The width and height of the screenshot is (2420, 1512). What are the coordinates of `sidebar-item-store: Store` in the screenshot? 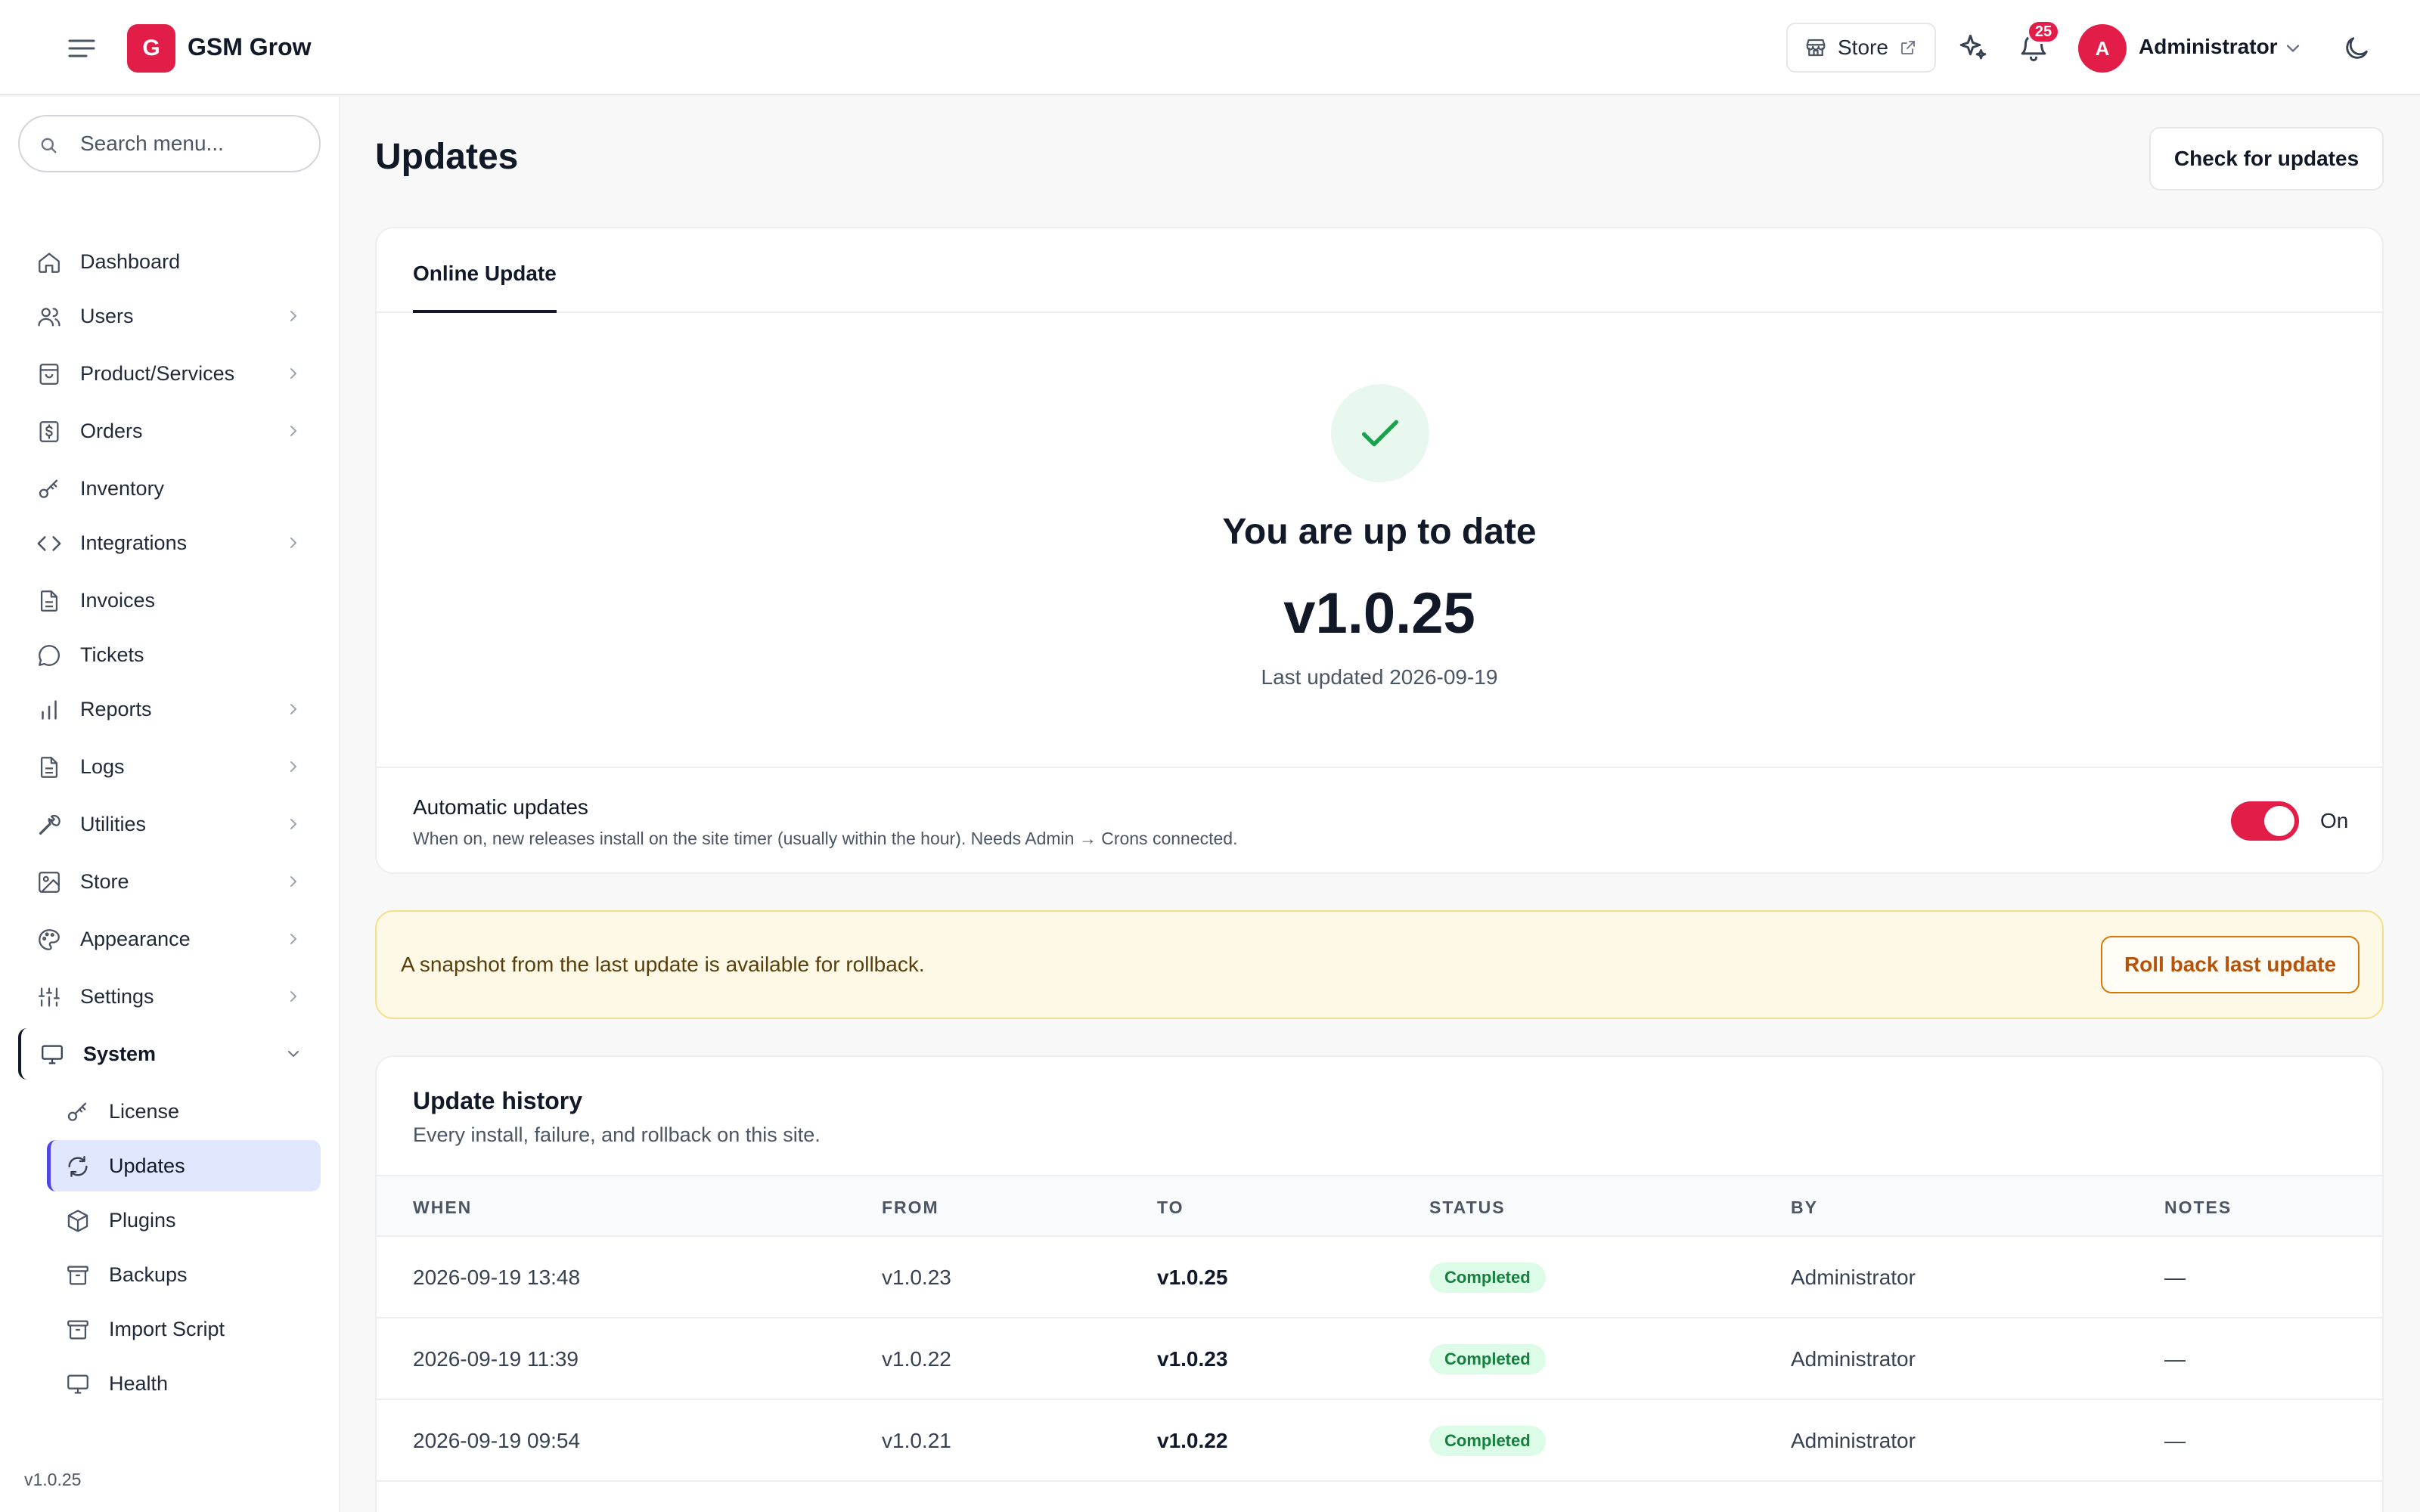 It's located at (169, 881).